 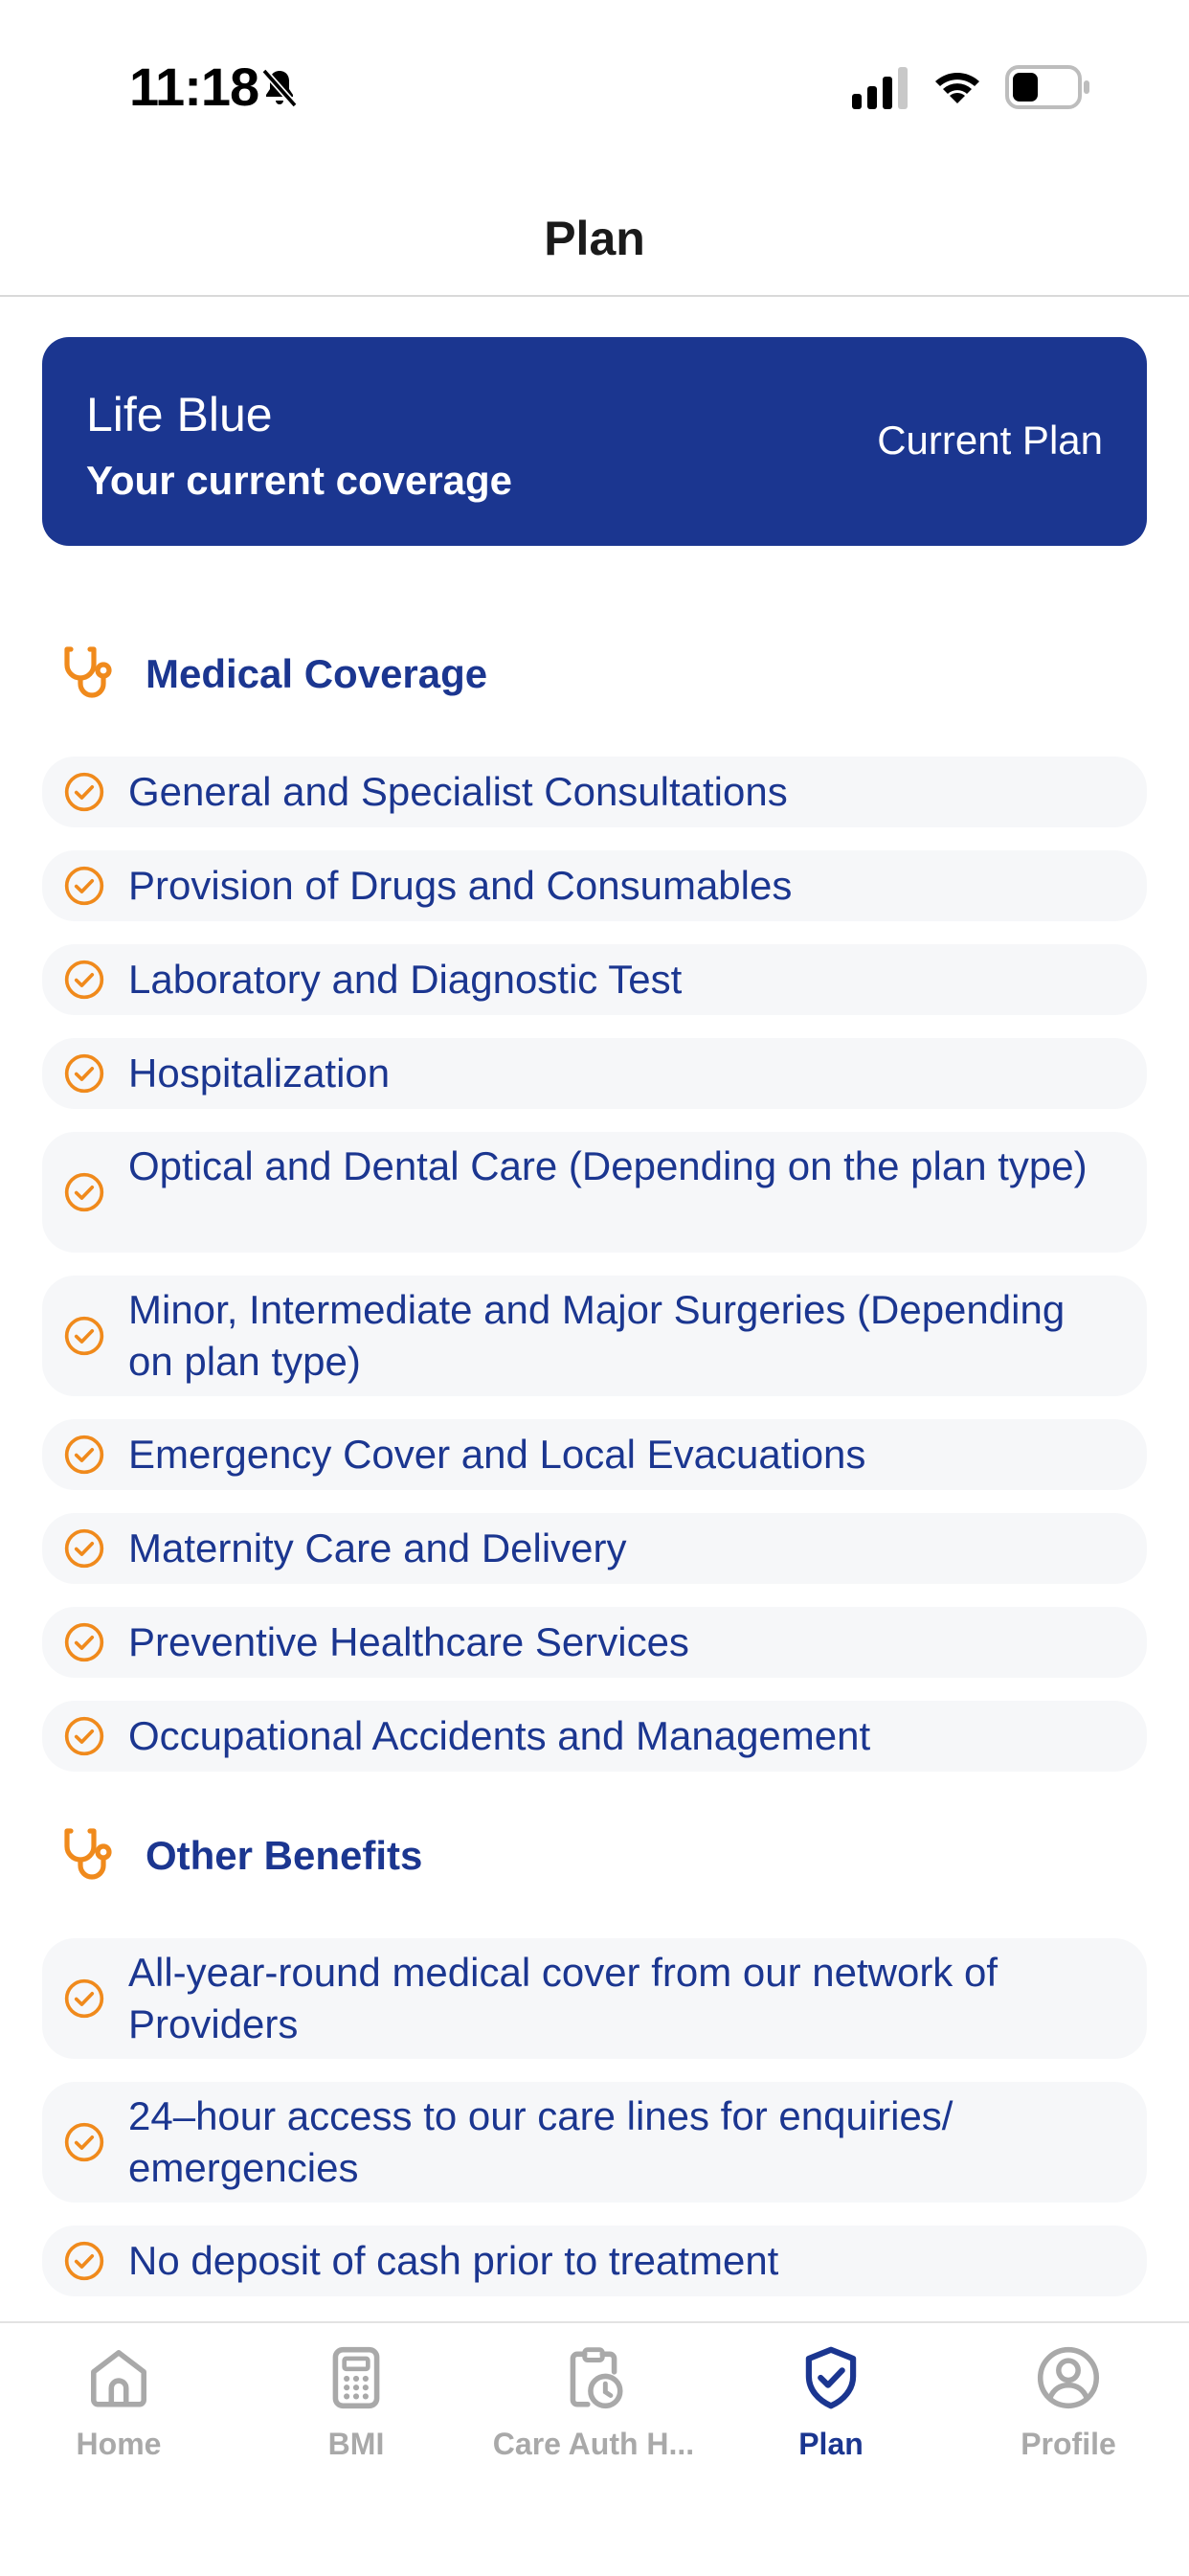 I want to click on tab-bmi: BMI, so click(x=356, y=2414).